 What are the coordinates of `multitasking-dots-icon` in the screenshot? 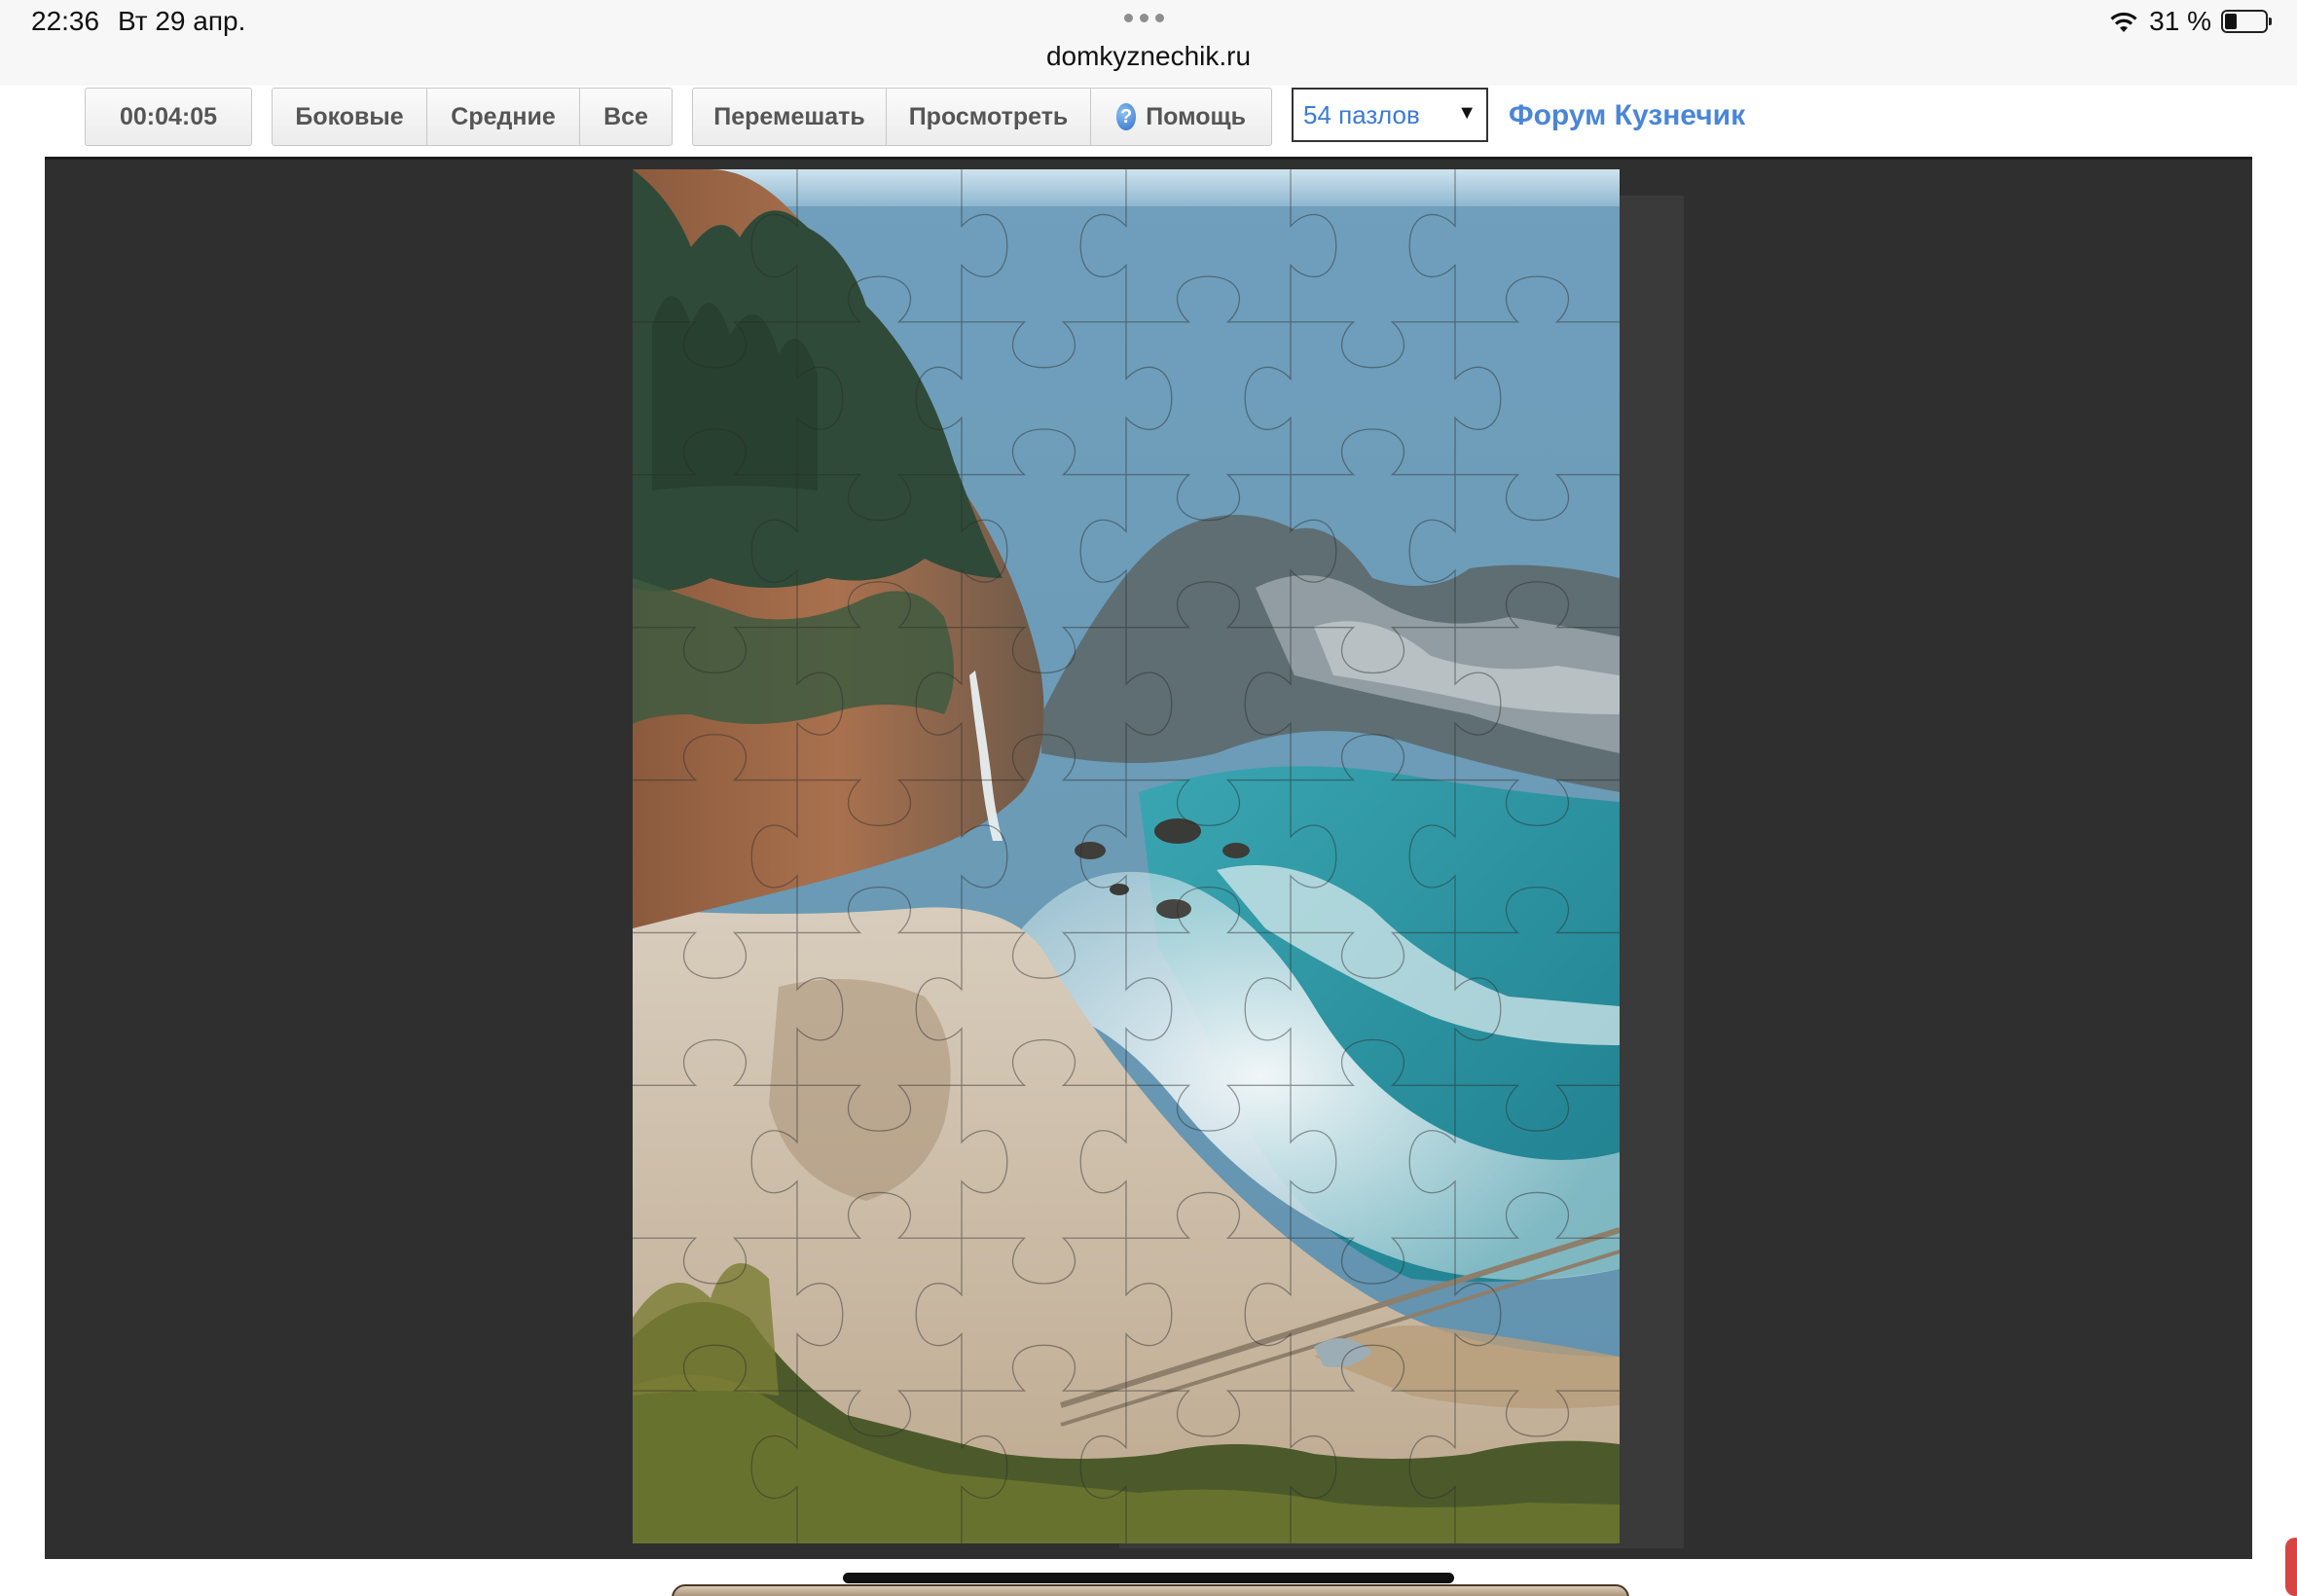 It's located at (1144, 18).